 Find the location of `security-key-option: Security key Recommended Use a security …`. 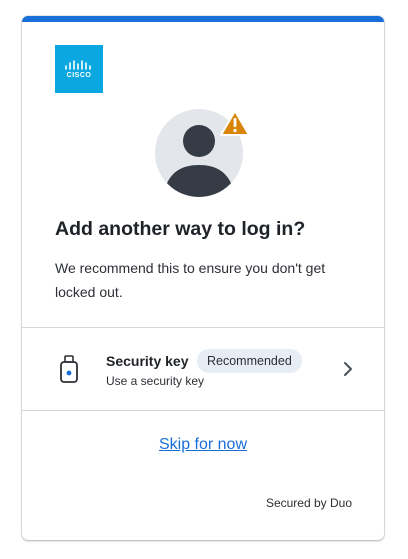

security-key-option: Security key Recommended Use a security … is located at coordinates (203, 369).